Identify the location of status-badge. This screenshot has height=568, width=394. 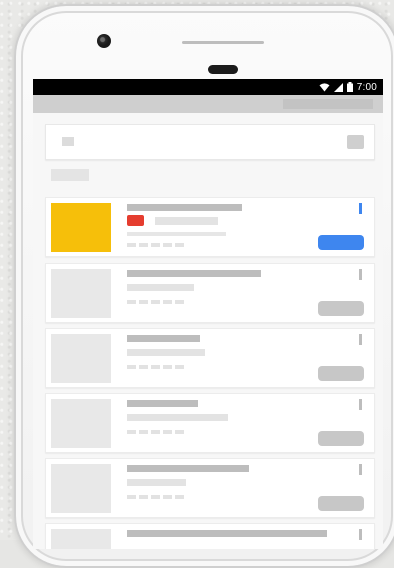
(135, 220).